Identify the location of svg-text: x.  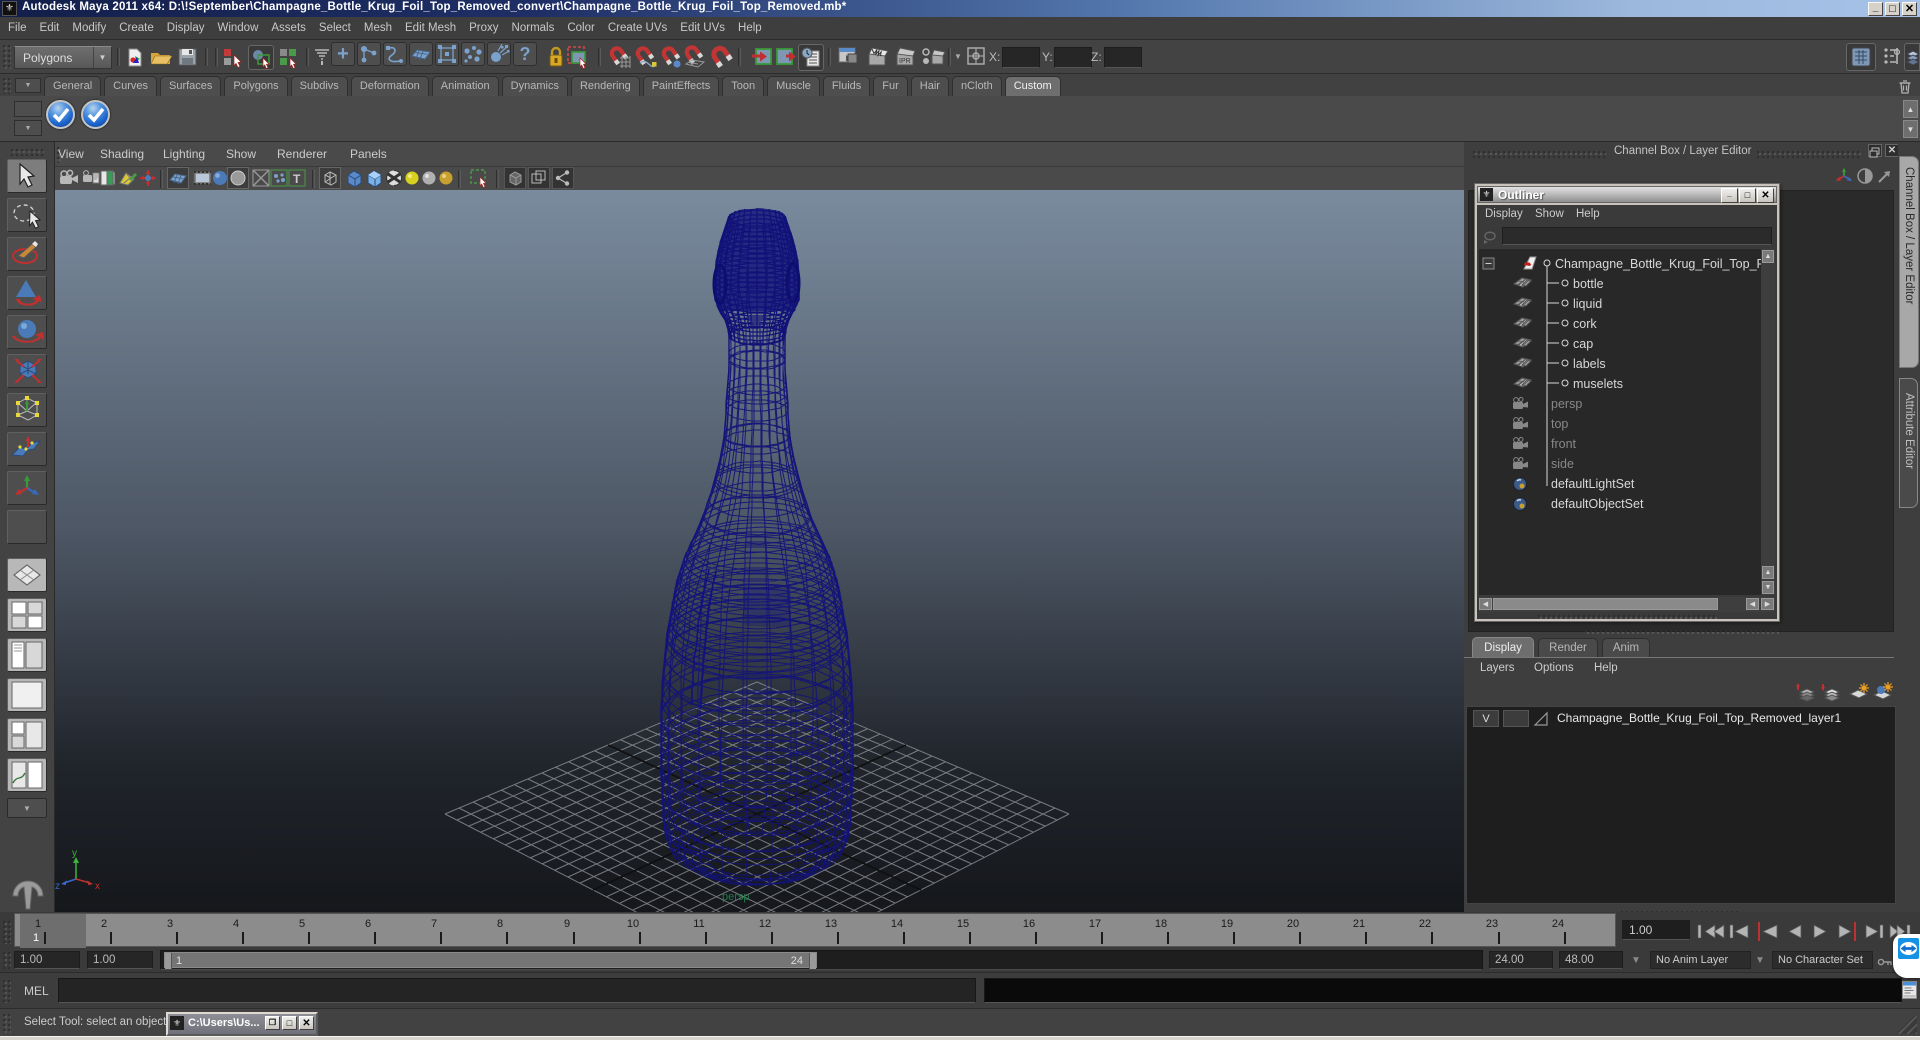
(97, 886).